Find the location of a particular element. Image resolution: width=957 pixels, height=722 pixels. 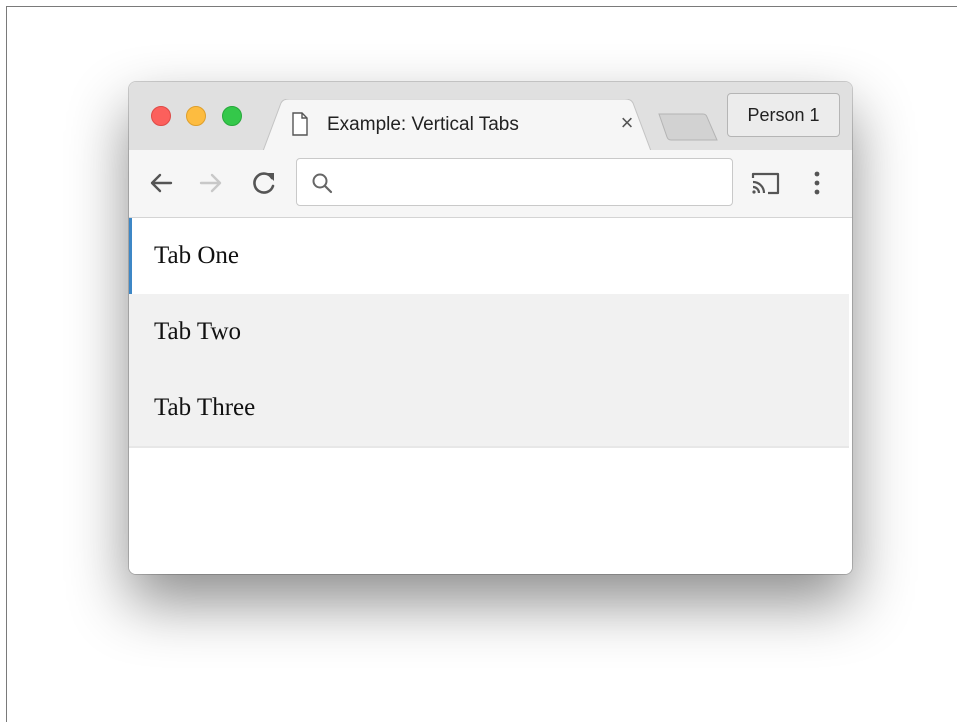

browser-tab-active: Example: Vertical Tabs × is located at coordinates (457, 125).